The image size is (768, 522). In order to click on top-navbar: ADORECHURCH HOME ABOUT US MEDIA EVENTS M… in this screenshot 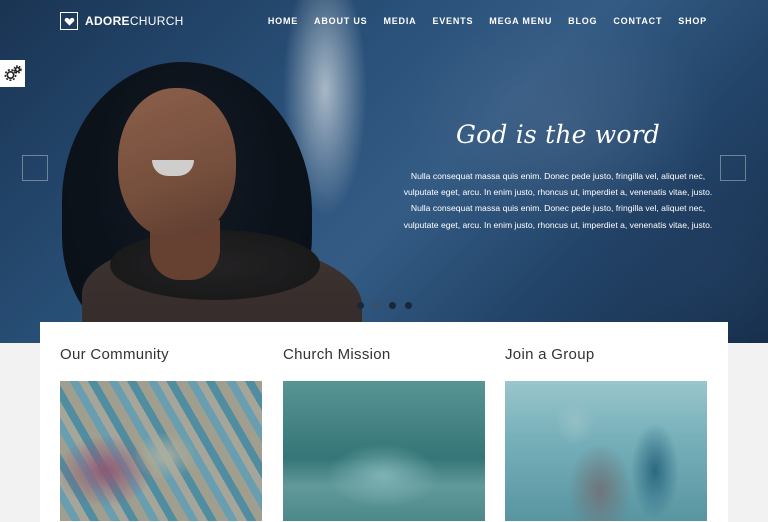, I will do `click(384, 22)`.